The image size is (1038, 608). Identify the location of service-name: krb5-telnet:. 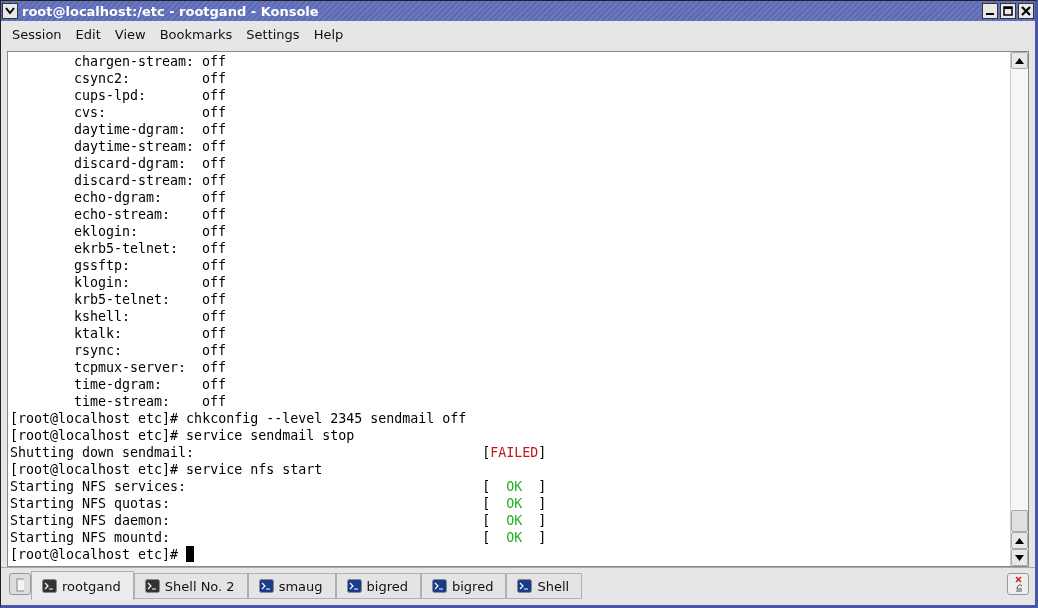
(123, 299).